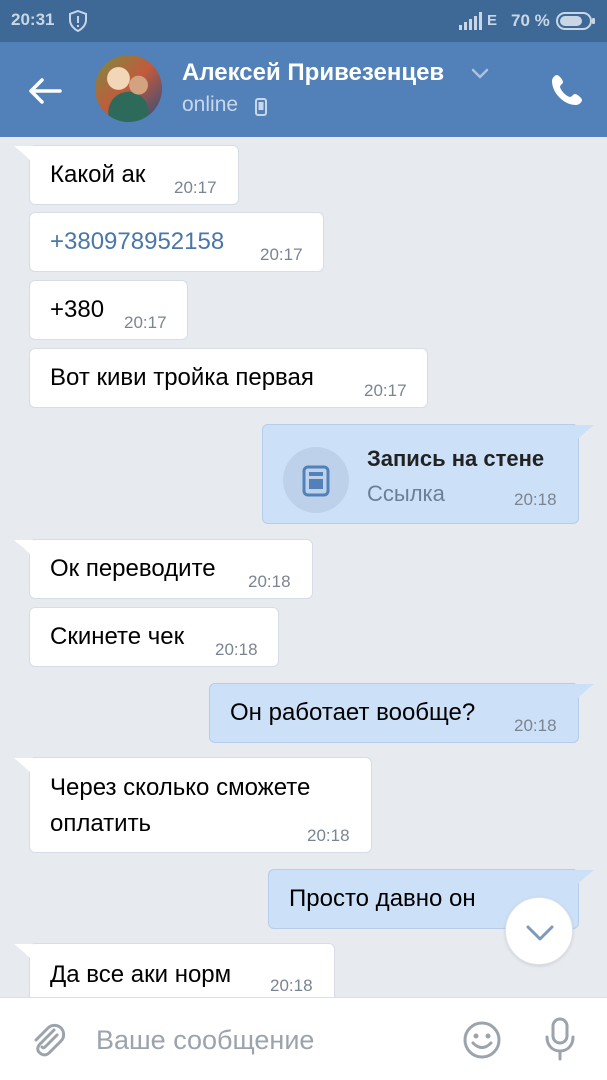 The image size is (607, 1080). What do you see at coordinates (128, 88) in the screenshot?
I see `avatar` at bounding box center [128, 88].